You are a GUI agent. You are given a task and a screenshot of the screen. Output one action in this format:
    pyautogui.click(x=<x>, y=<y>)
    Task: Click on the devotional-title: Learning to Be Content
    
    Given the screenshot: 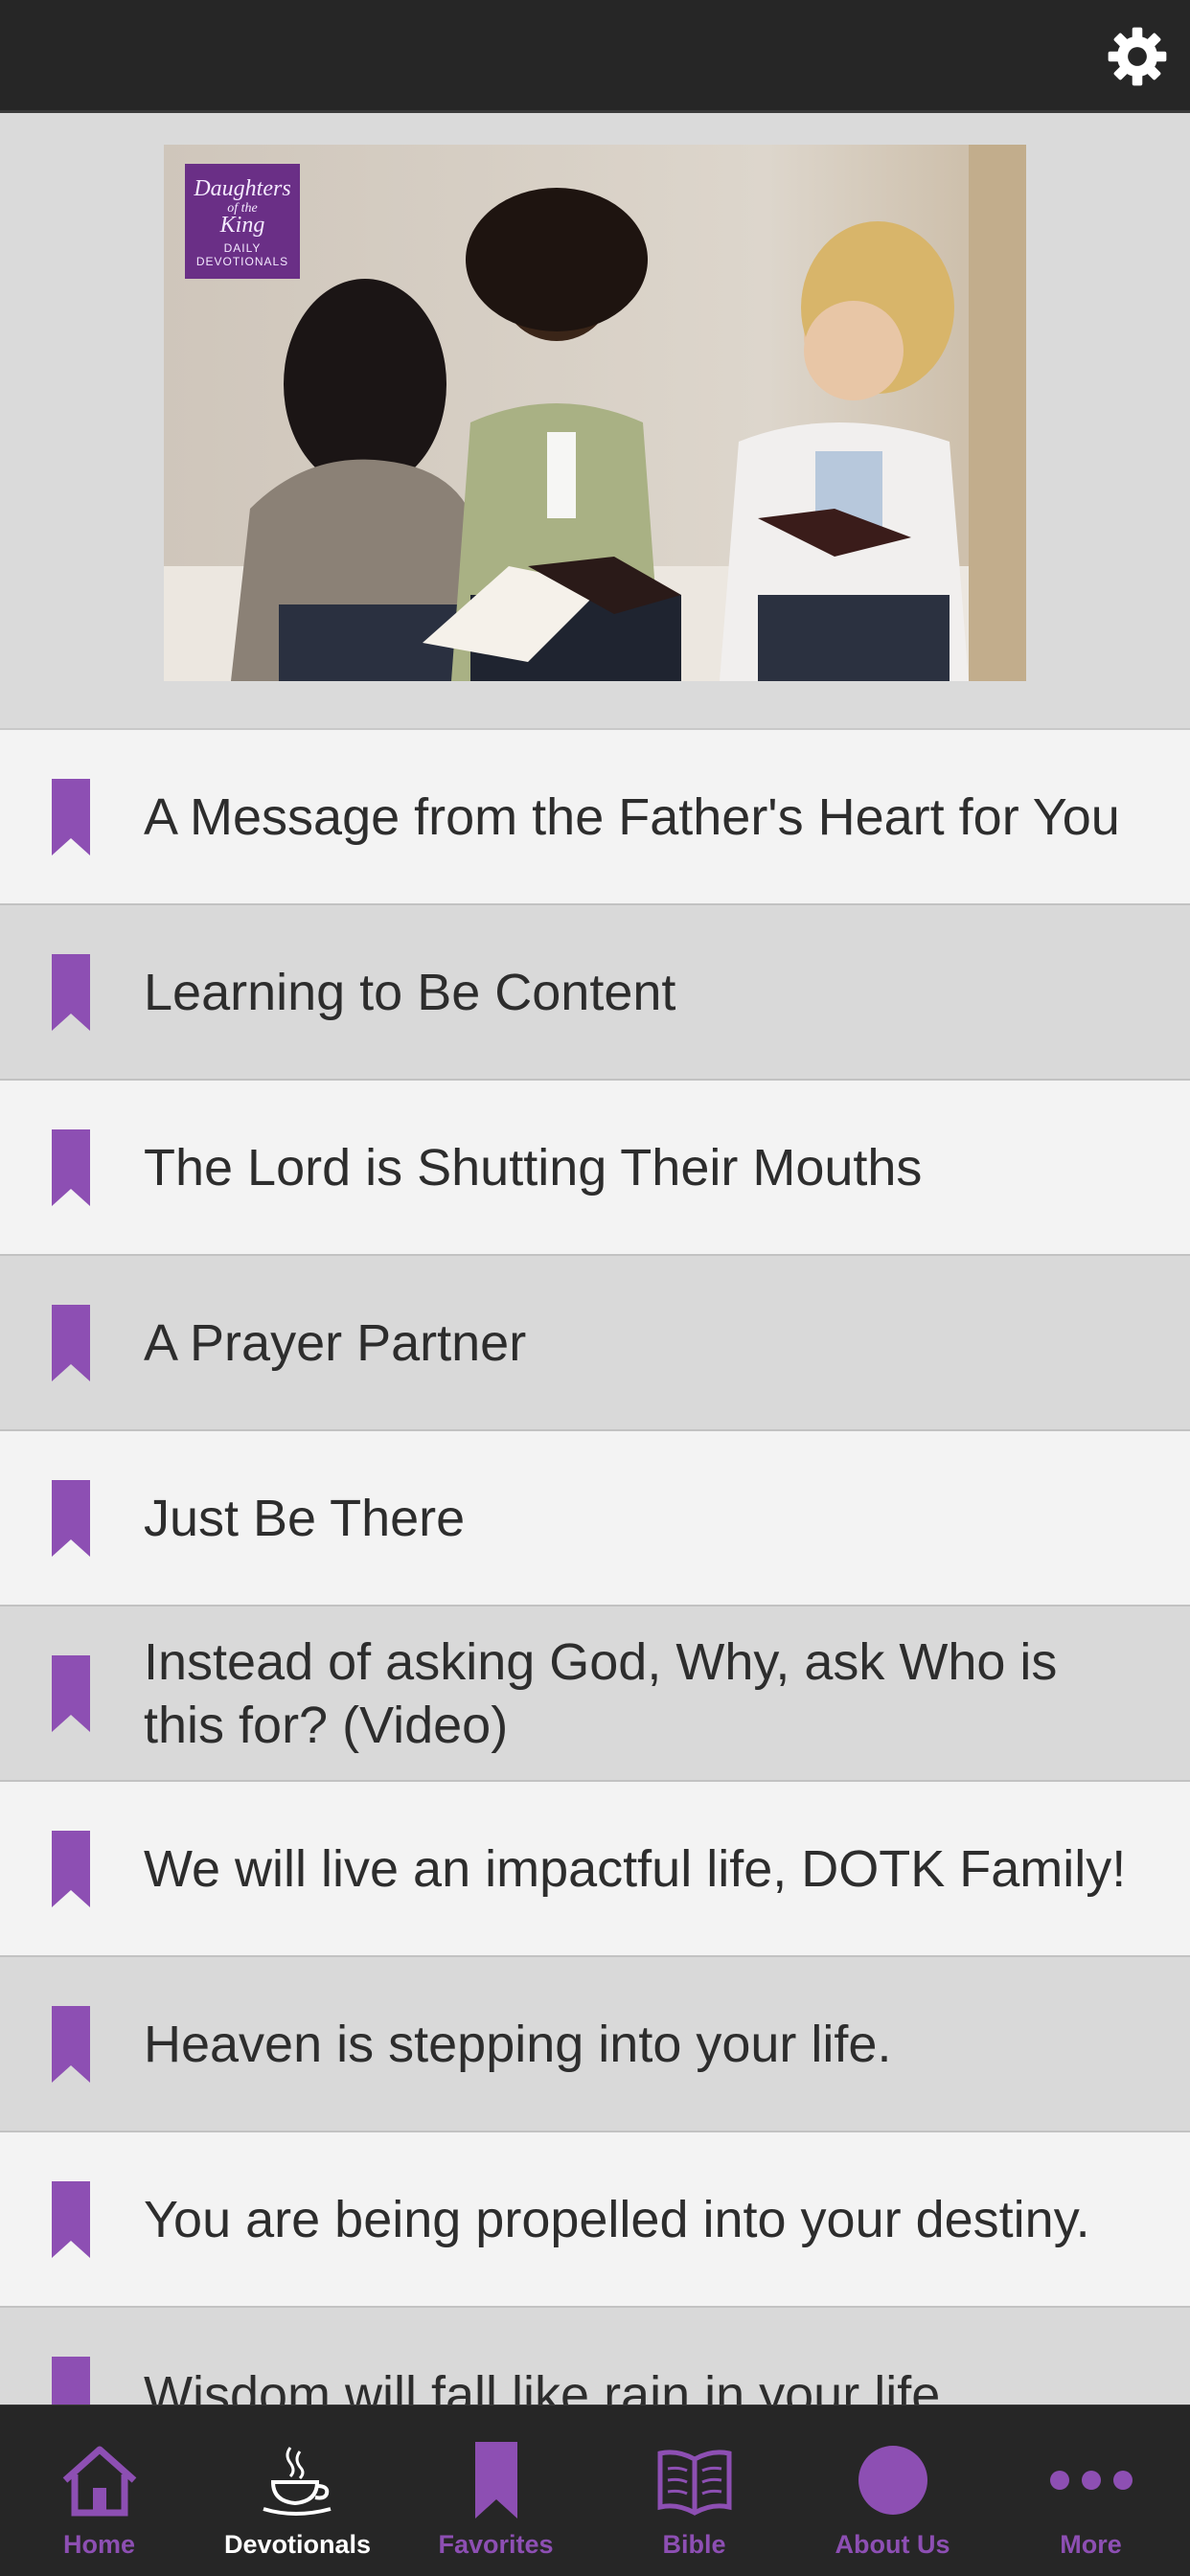 What is the action you would take?
    pyautogui.click(x=410, y=992)
    